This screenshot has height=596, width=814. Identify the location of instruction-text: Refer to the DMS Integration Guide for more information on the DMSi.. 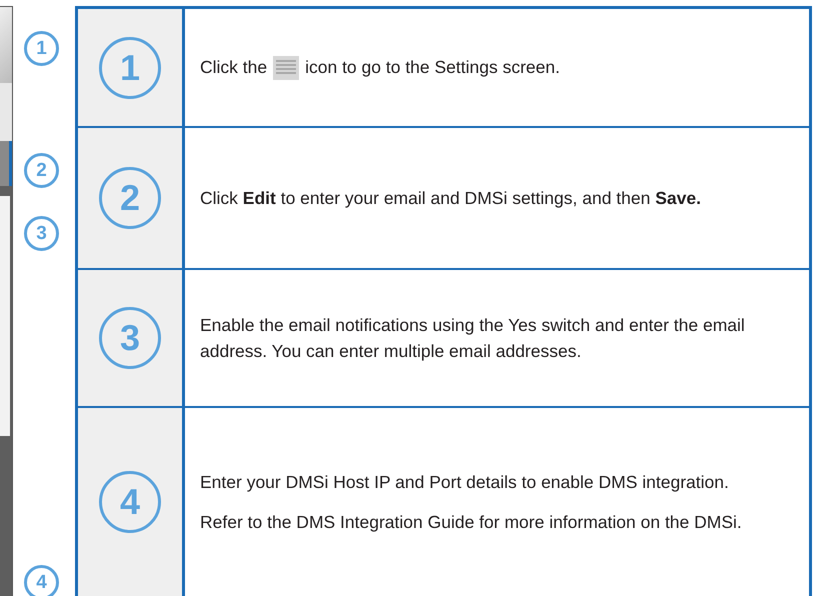
(471, 522).